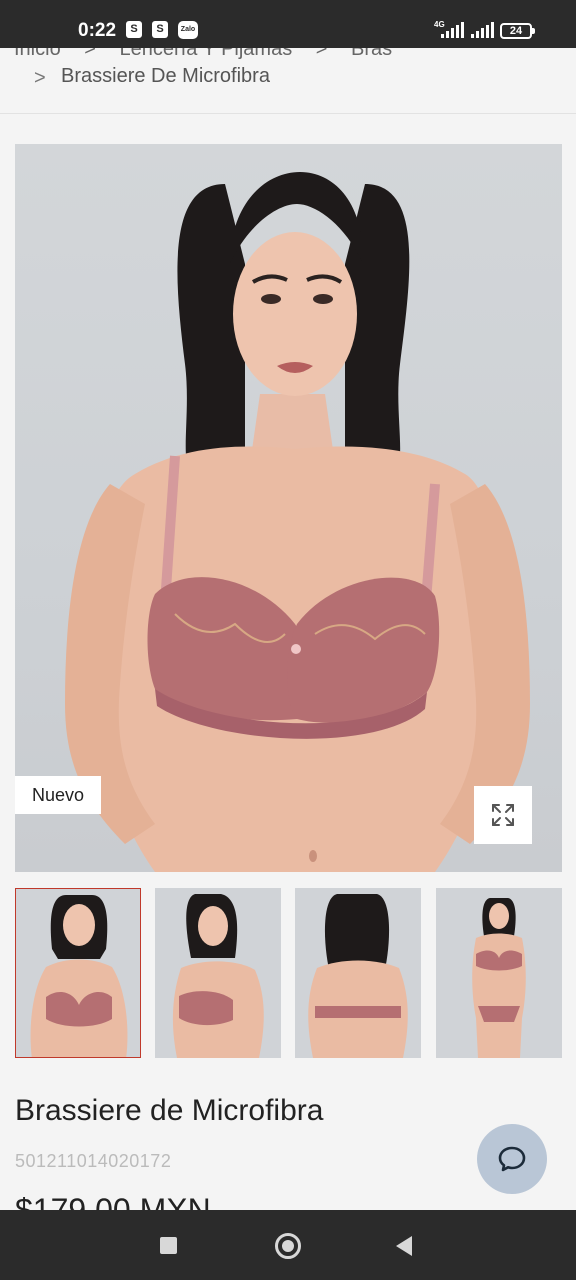  Describe the element at coordinates (452, 30) in the screenshot. I see `signal-icon` at that location.